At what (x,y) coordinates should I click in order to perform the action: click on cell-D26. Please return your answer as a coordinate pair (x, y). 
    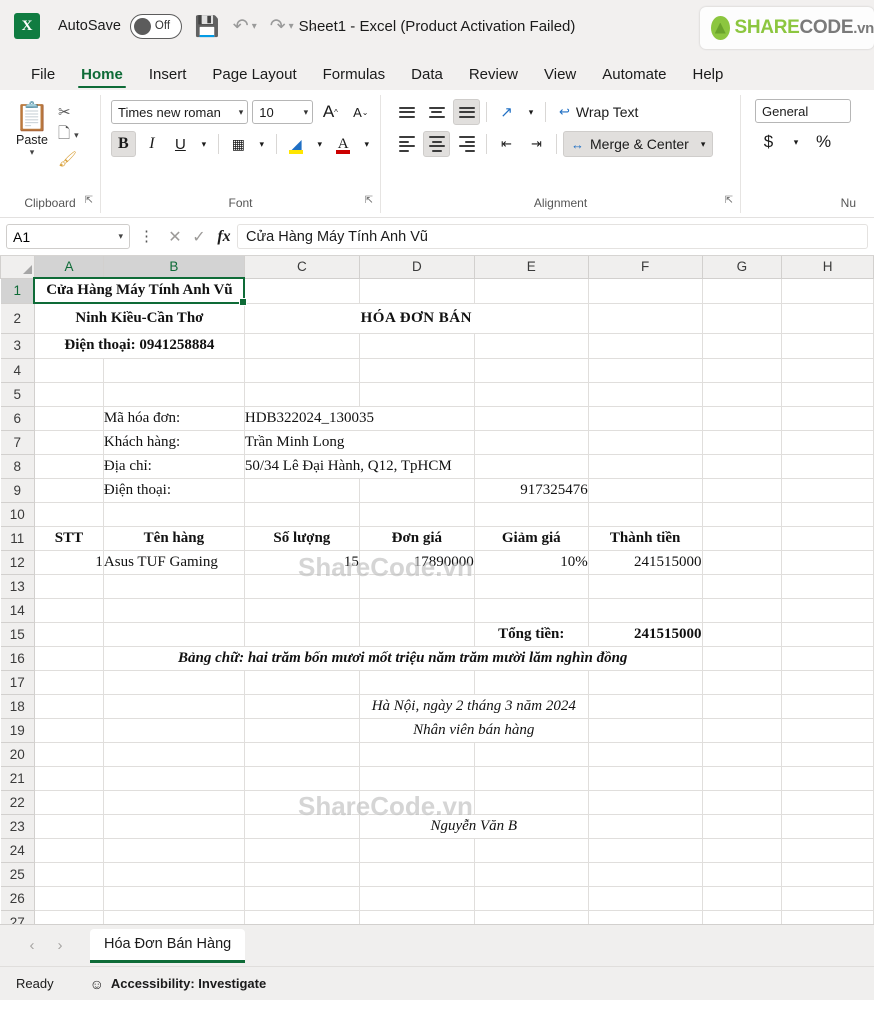
    Looking at the image, I should click on (417, 898).